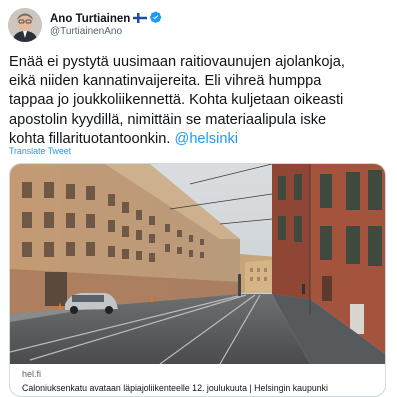 This screenshot has height=397, width=397. I want to click on mention-link: @helsinki, so click(206, 139).